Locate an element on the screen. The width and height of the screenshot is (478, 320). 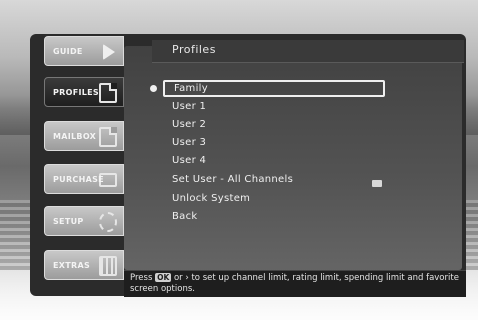
selection-bullet-icon is located at coordinates (153, 88).